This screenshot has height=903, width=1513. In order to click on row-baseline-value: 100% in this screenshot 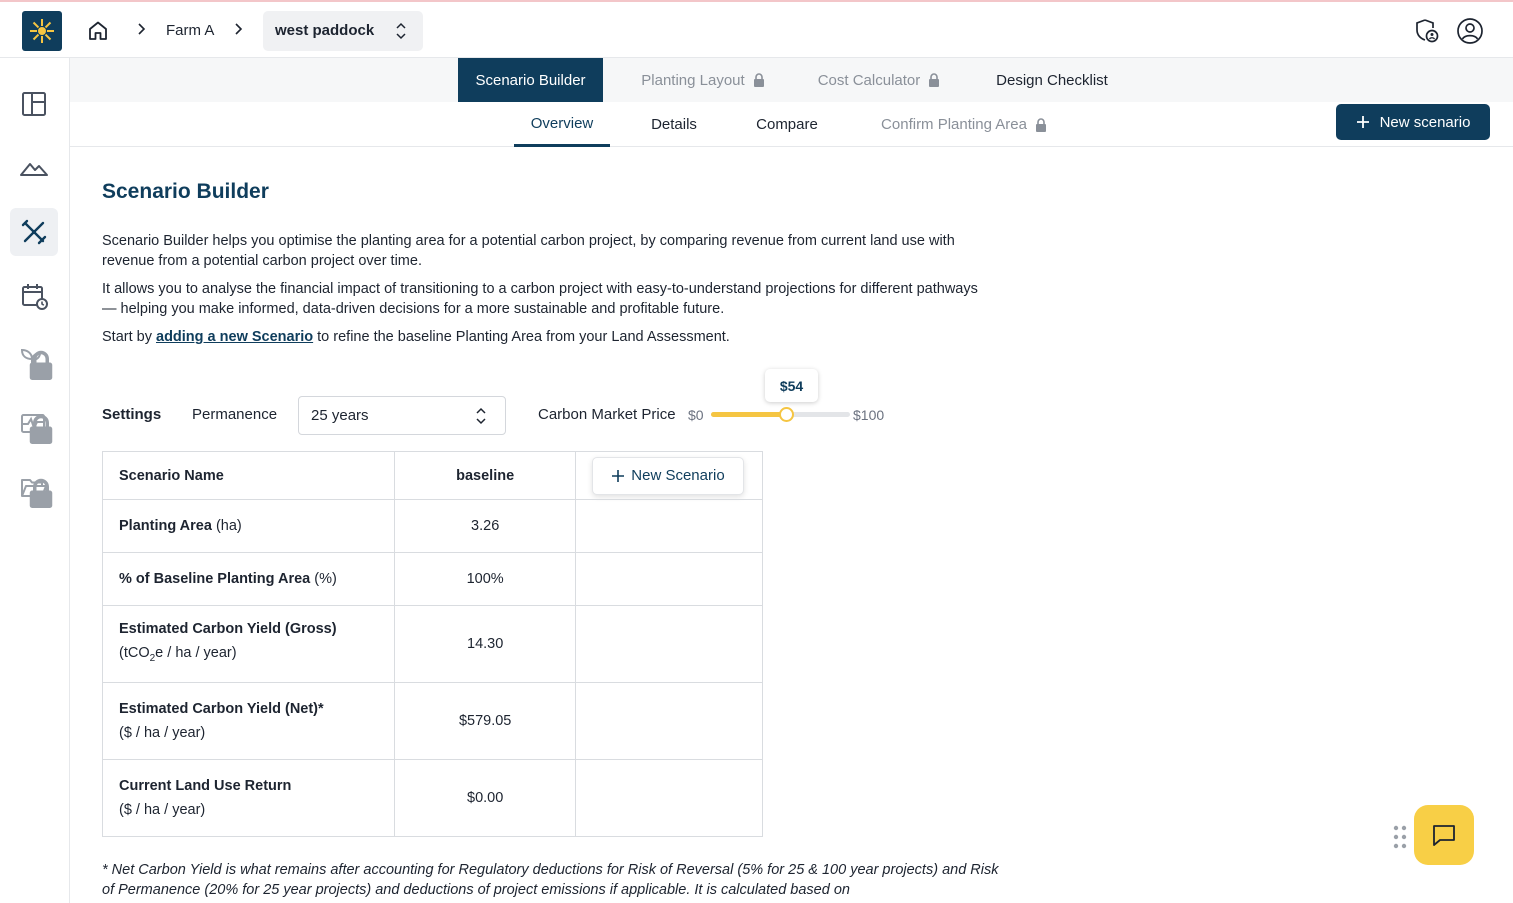, I will do `click(485, 579)`.